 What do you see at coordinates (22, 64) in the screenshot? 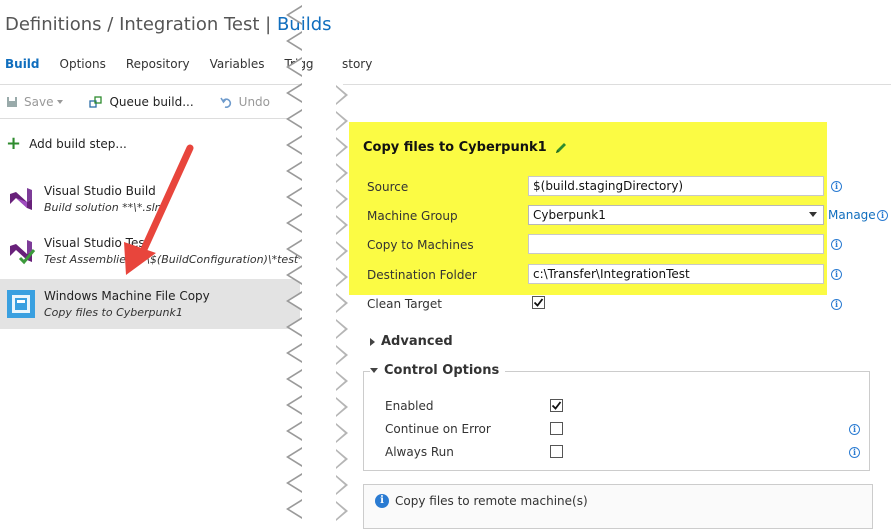
I see `tab-build: Build` at bounding box center [22, 64].